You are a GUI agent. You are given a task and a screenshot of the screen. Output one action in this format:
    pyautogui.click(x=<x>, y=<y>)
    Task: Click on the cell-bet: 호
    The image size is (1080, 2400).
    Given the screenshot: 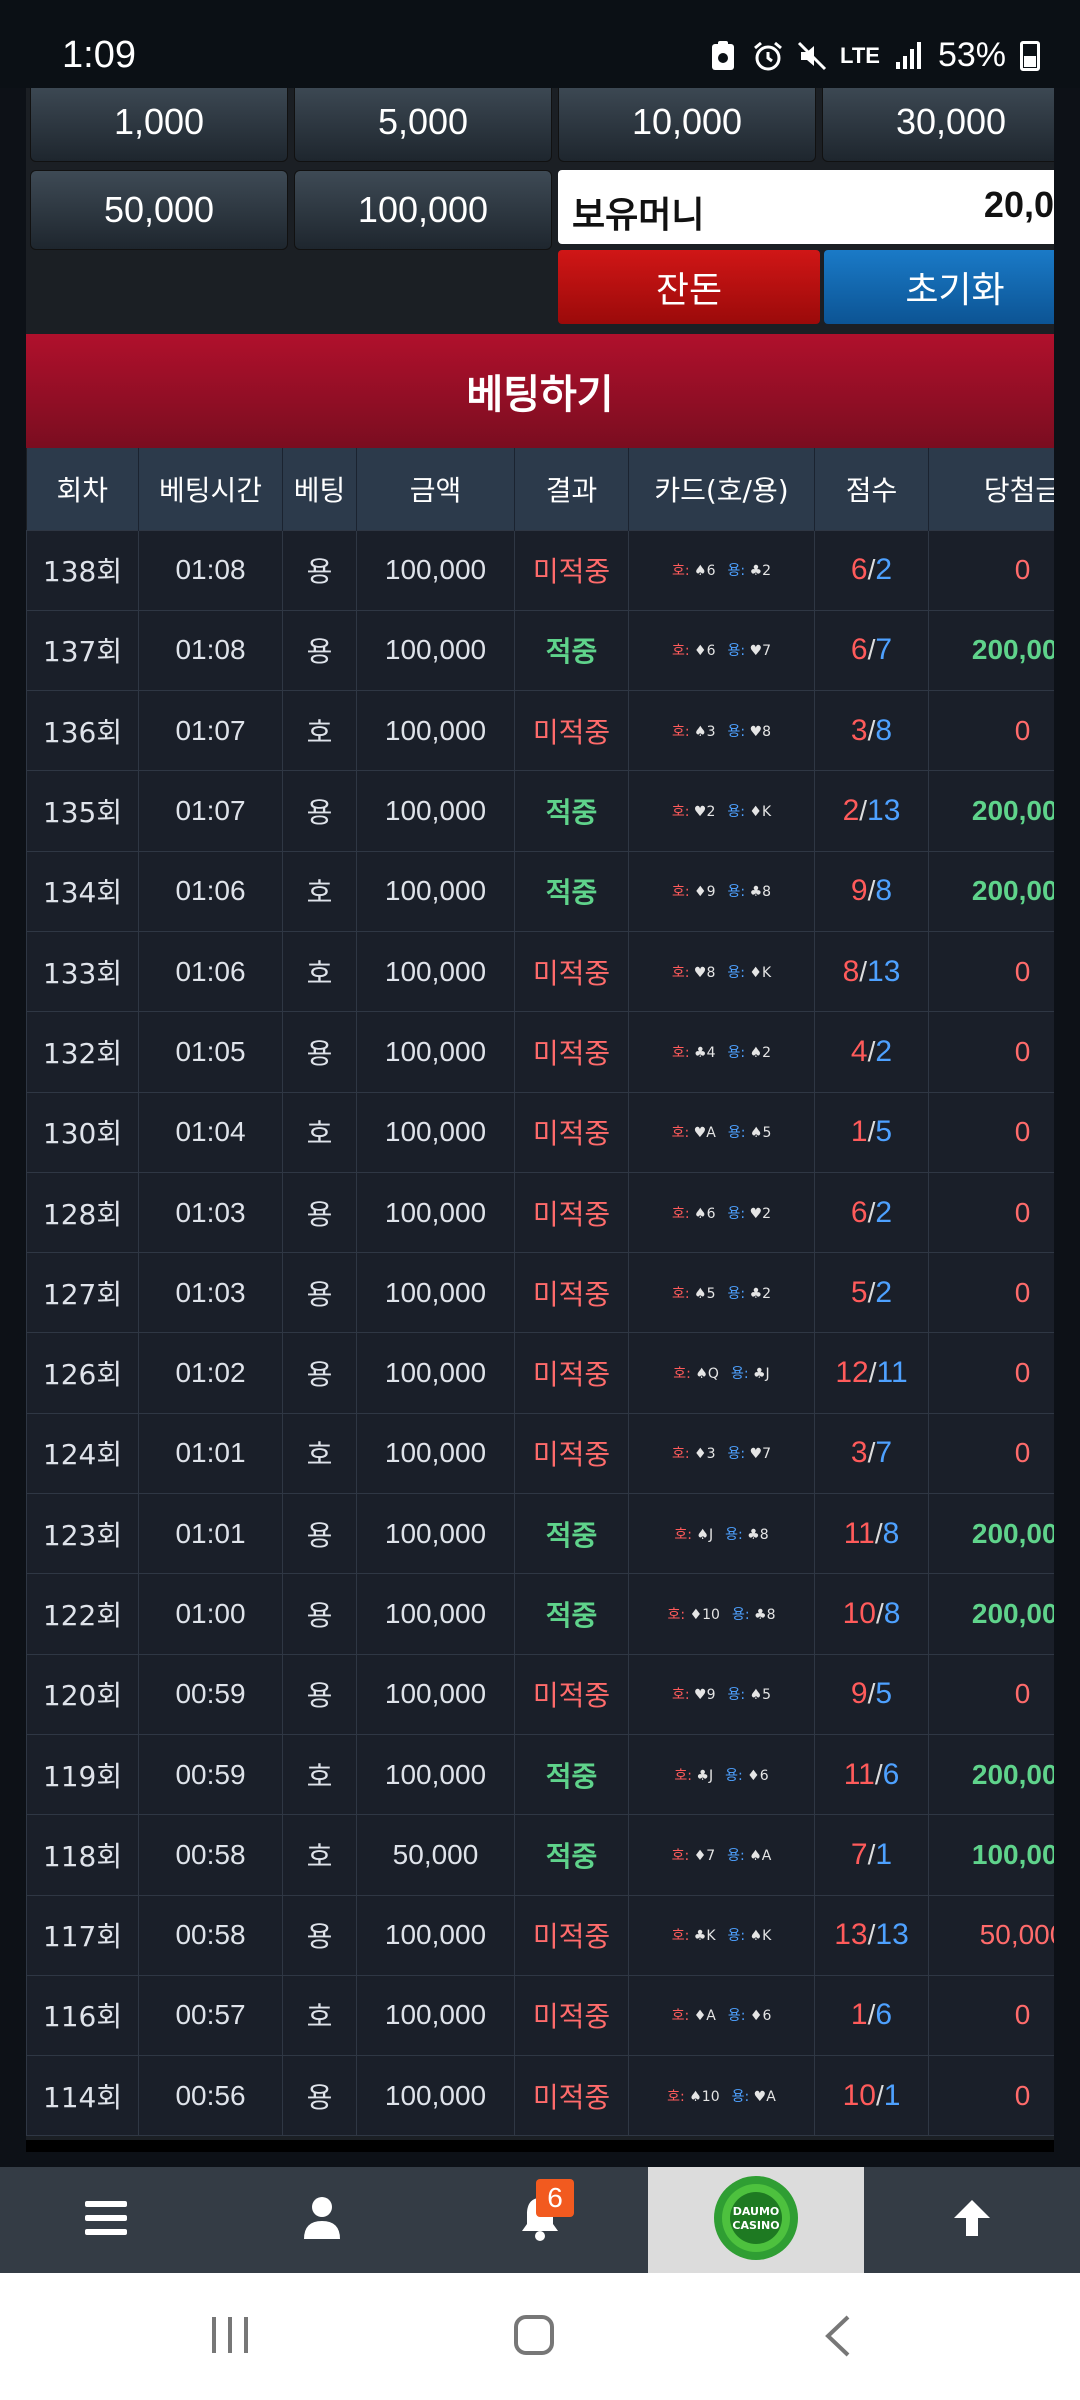 What is the action you would take?
    pyautogui.click(x=319, y=891)
    